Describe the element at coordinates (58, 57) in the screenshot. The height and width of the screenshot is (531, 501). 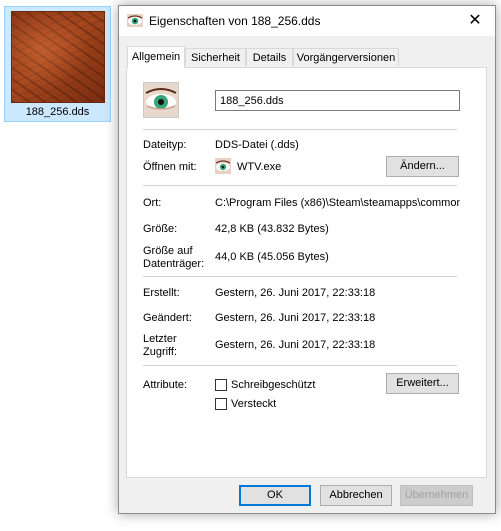
I see `file-thumbnail` at that location.